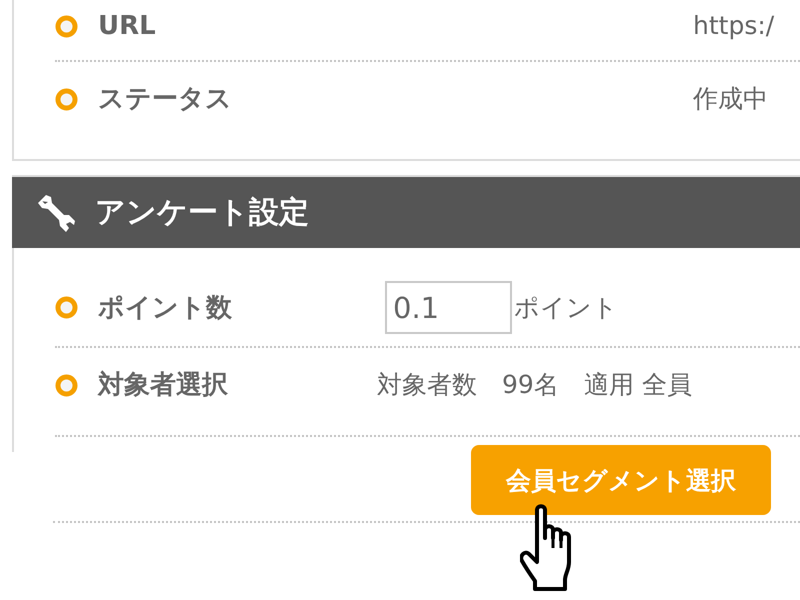 Image resolution: width=800 pixels, height=600 pixels. I want to click on unit-label: ポイント, so click(566, 308).